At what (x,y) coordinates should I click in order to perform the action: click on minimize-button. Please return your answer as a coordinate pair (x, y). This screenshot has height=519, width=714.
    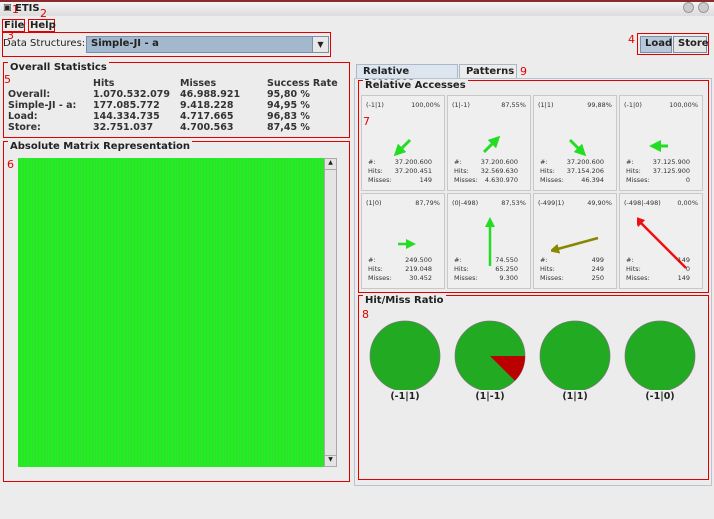
    Looking at the image, I should click on (688, 7).